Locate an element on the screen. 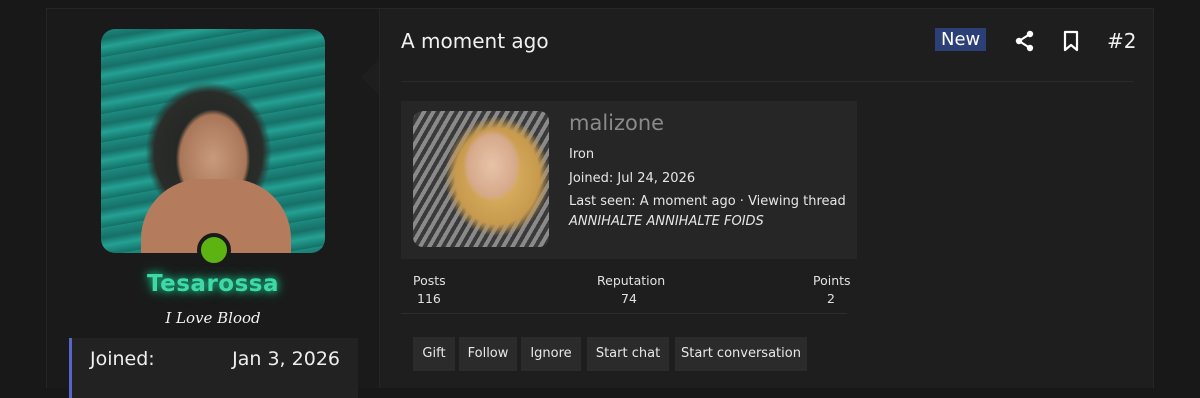  author-joined-info: Joined: Jan 3, 2026 is located at coordinates (213, 368).